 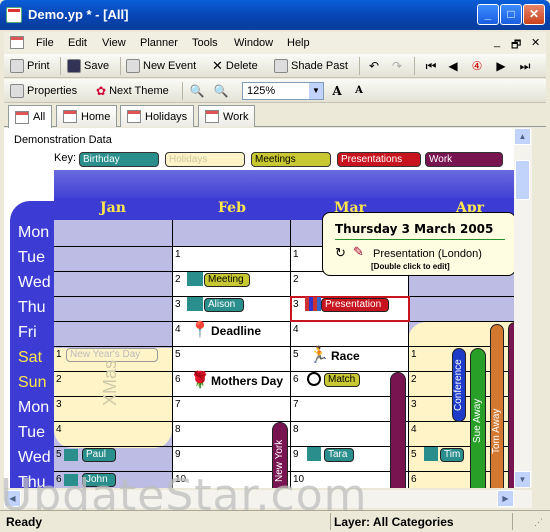 I want to click on menu-view: View, so click(x=114, y=43).